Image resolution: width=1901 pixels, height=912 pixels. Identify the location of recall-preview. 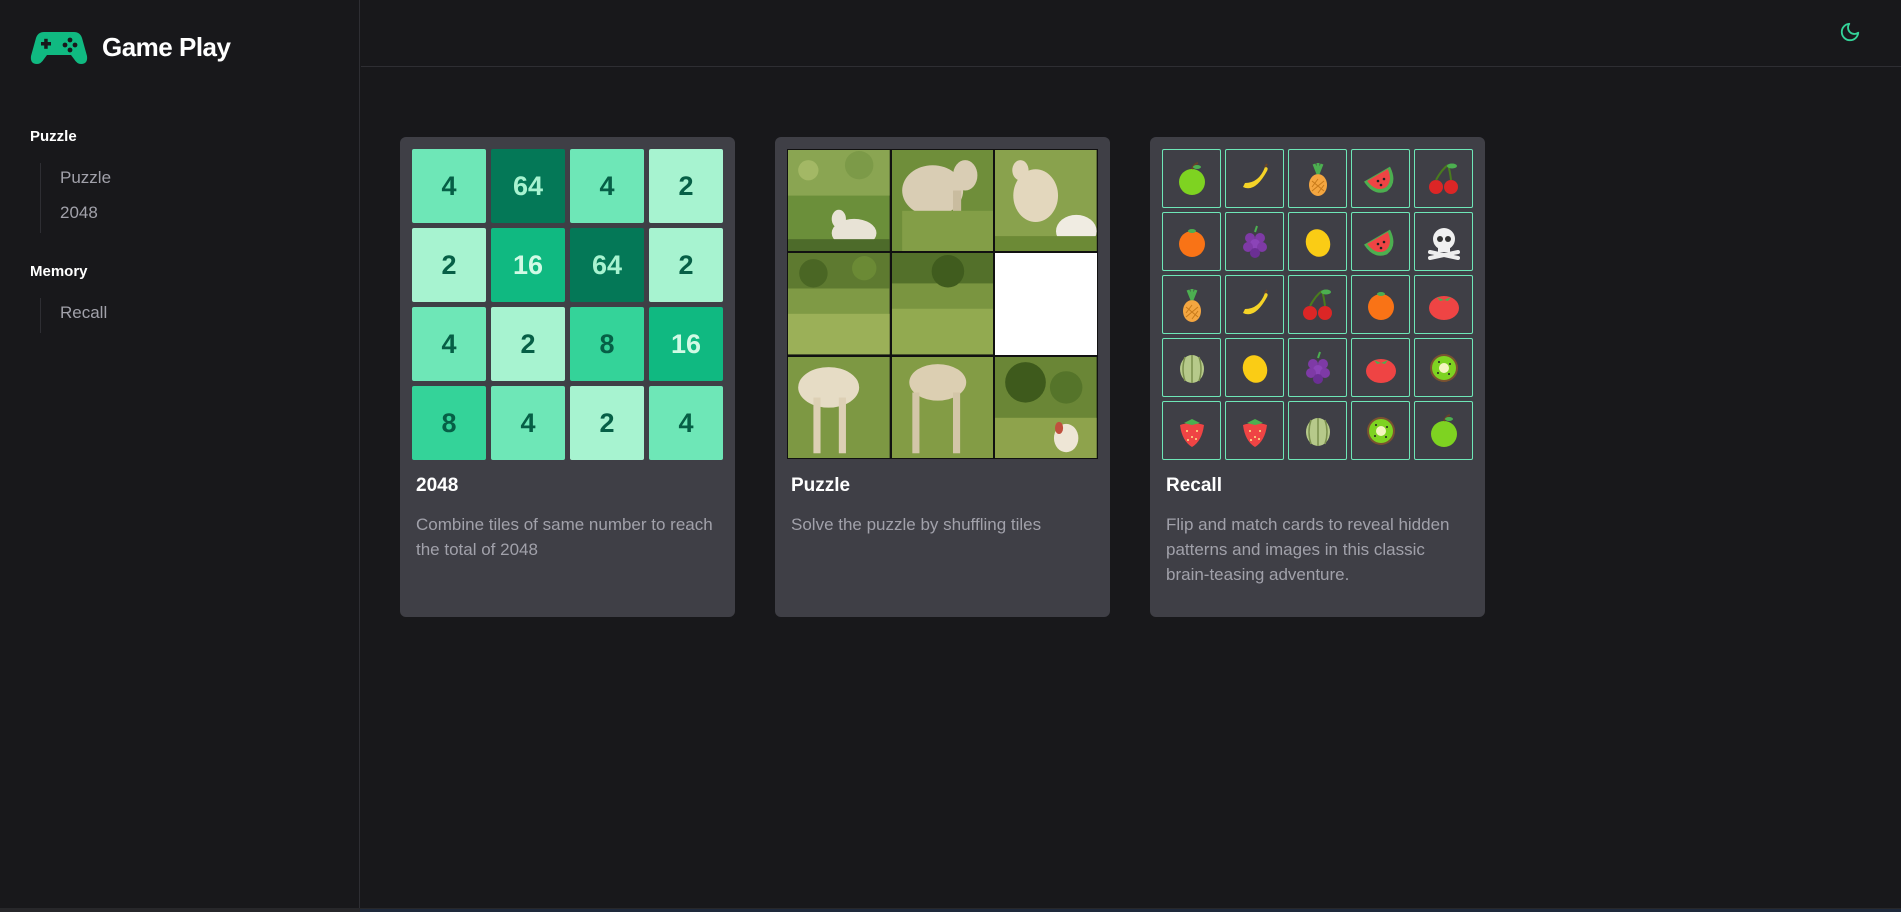
(1317, 304).